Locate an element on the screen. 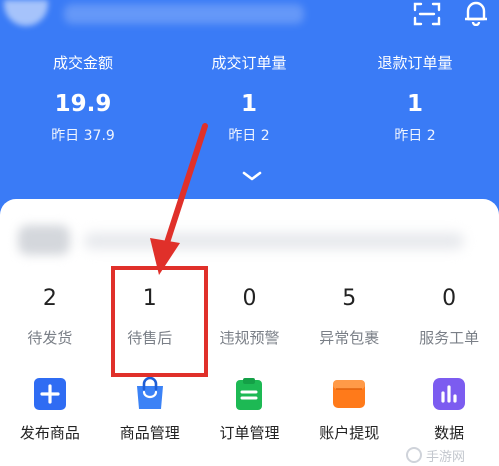 The image size is (499, 466). plus-icon is located at coordinates (49, 394).